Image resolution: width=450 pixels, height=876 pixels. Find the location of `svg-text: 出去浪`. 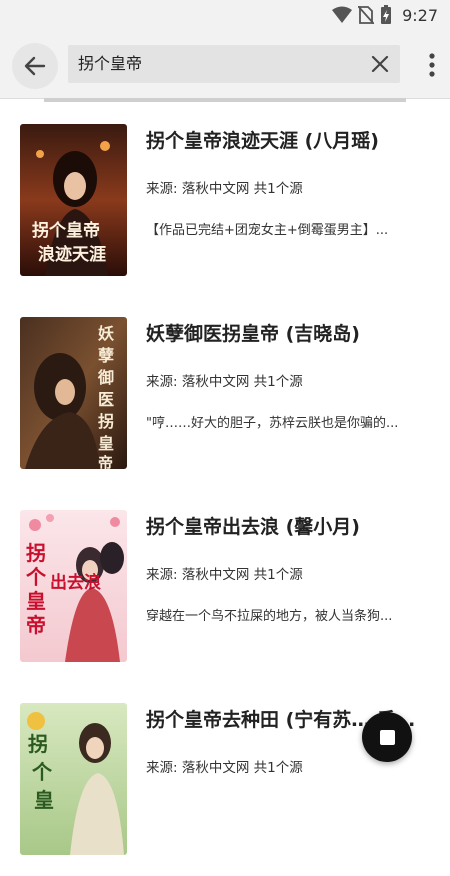

svg-text: 出去浪 is located at coordinates (75, 582).